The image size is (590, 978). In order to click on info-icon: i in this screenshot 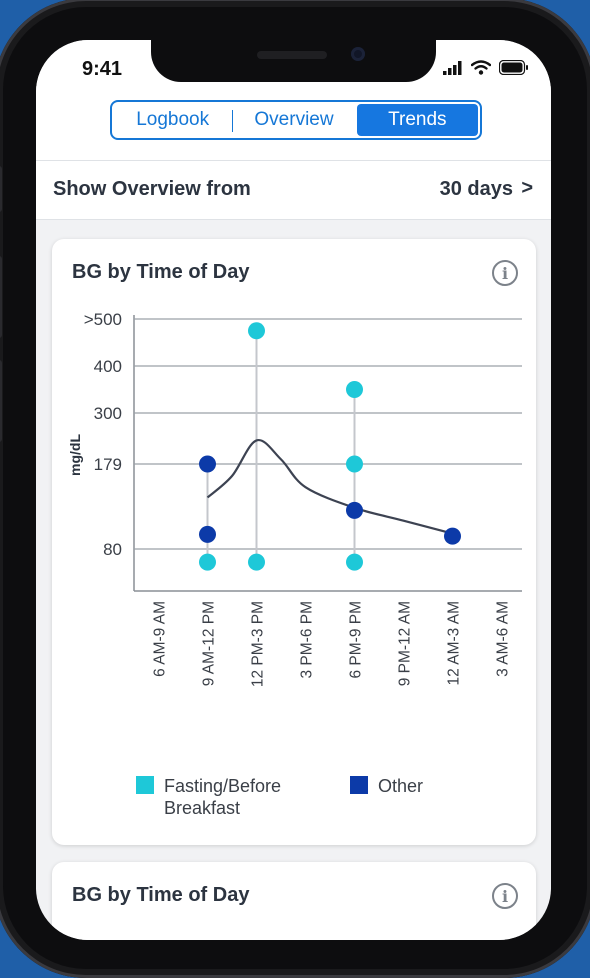, I will do `click(505, 273)`.